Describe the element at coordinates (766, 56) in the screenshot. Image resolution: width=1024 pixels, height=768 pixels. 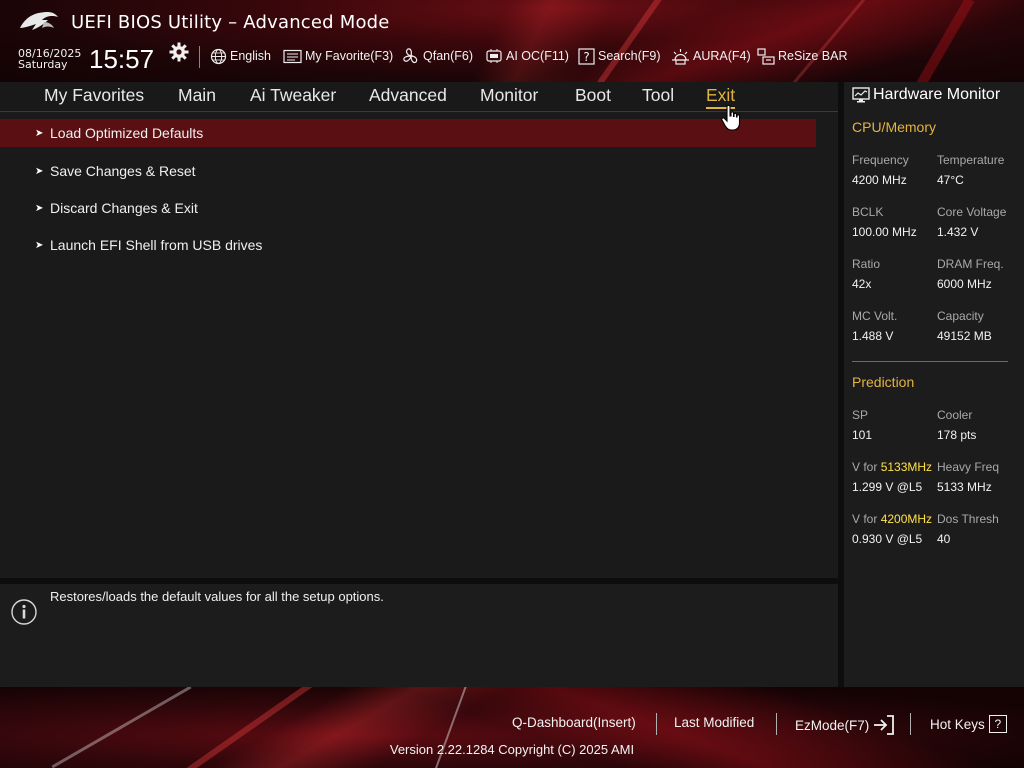
I see `resize-bar-icon` at that location.